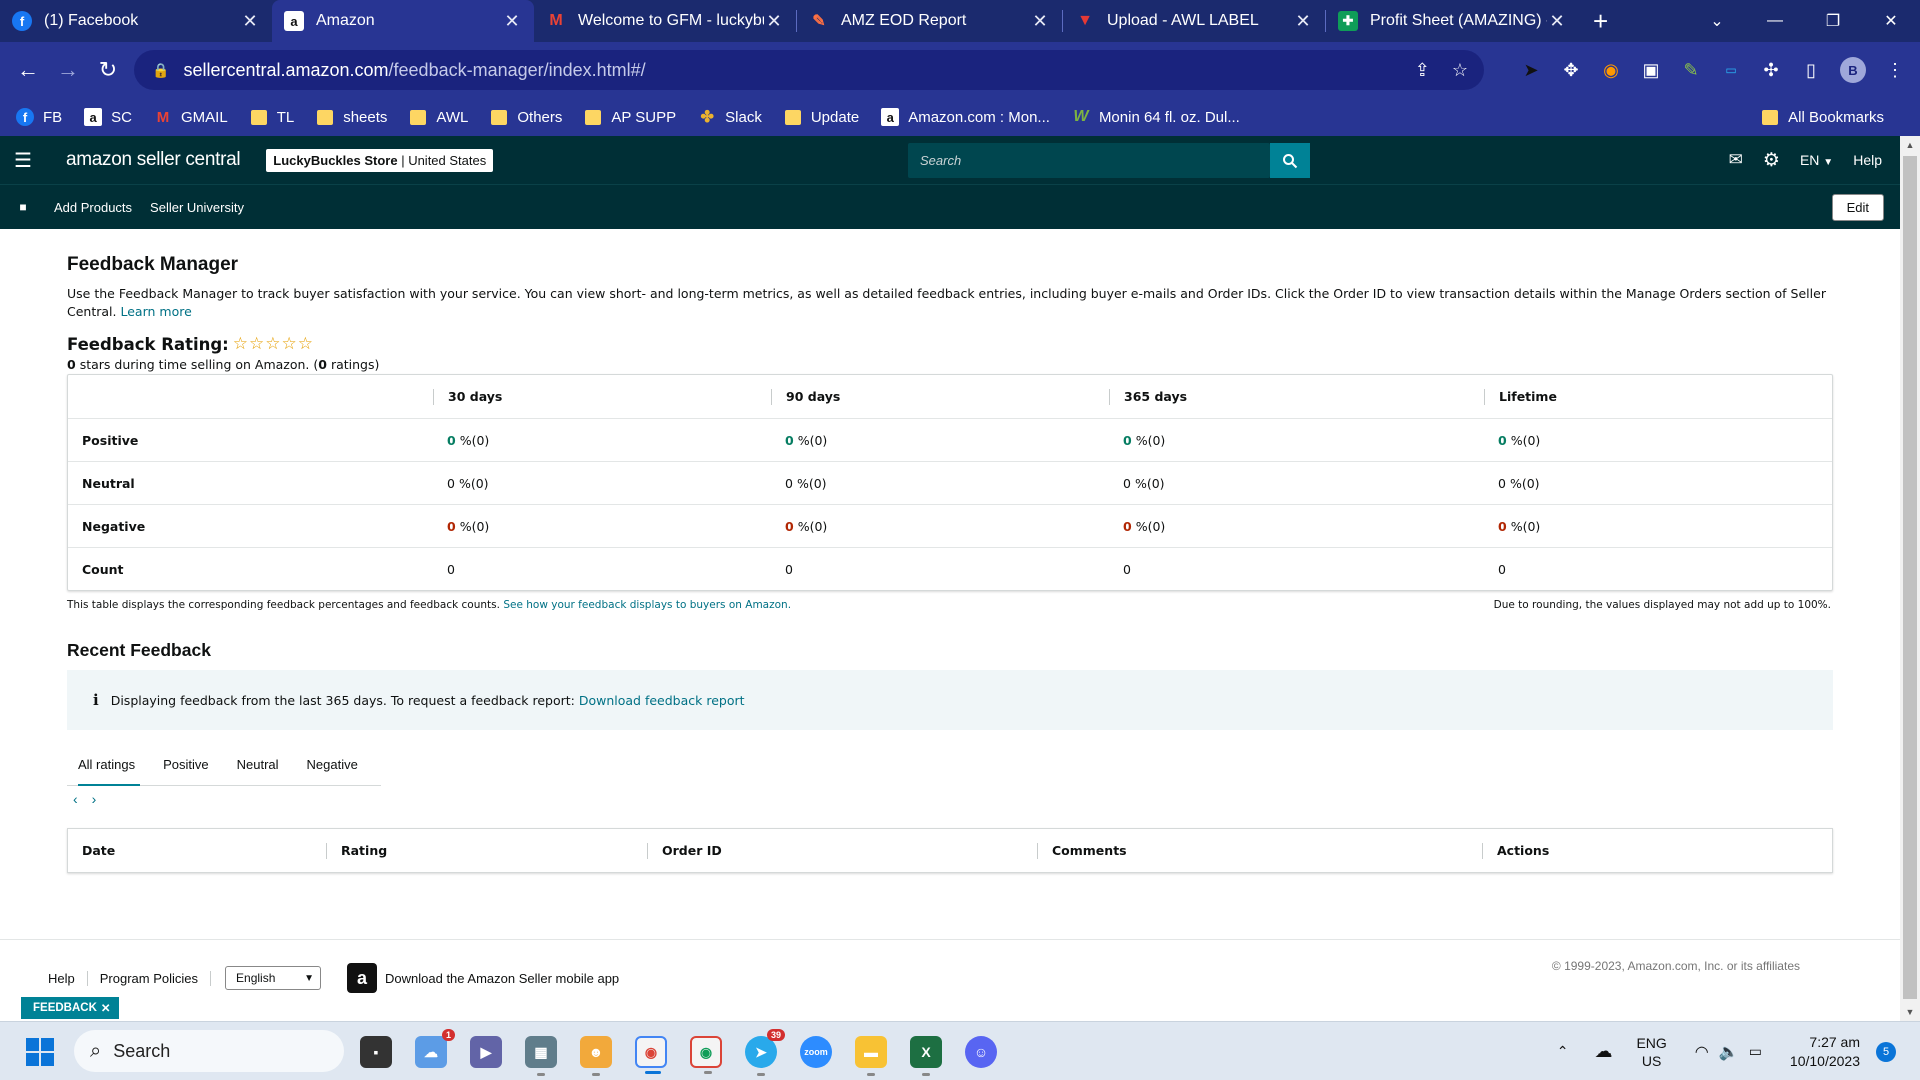 The image size is (1920, 1080). What do you see at coordinates (706, 1055) in the screenshot?
I see `chrome-profile-j-icon: ◉` at bounding box center [706, 1055].